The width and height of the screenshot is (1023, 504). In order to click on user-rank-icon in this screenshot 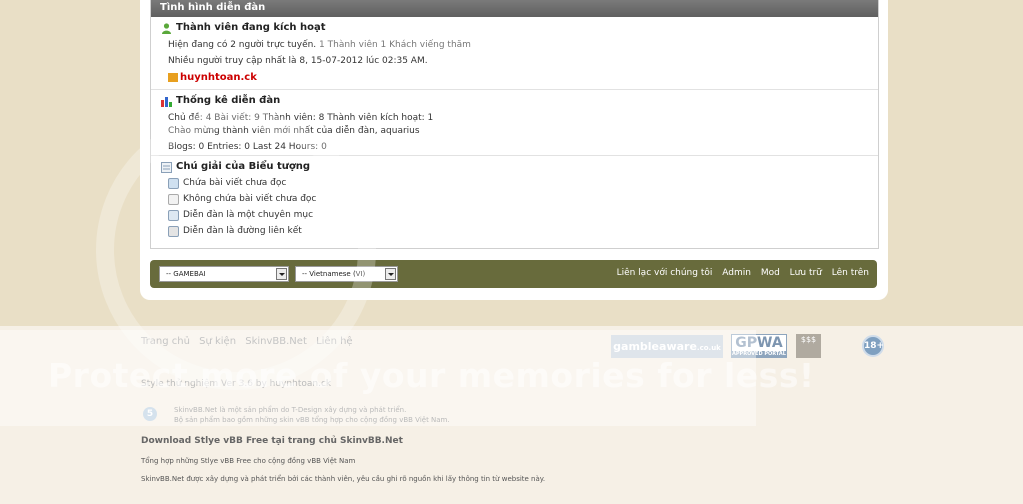, I will do `click(173, 77)`.